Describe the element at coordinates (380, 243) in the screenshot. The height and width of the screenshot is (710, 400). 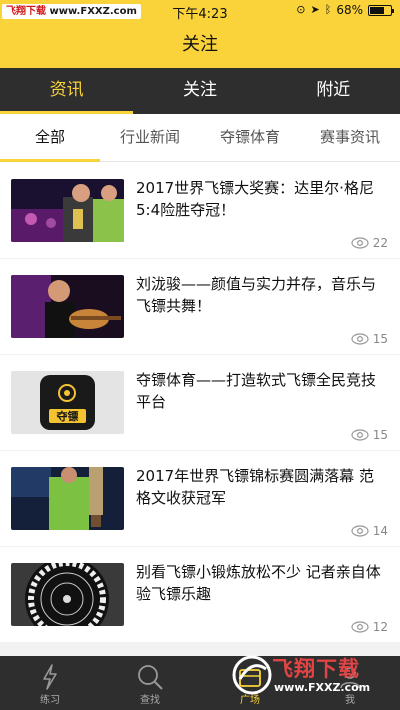
I see `view-count-value: 22` at that location.